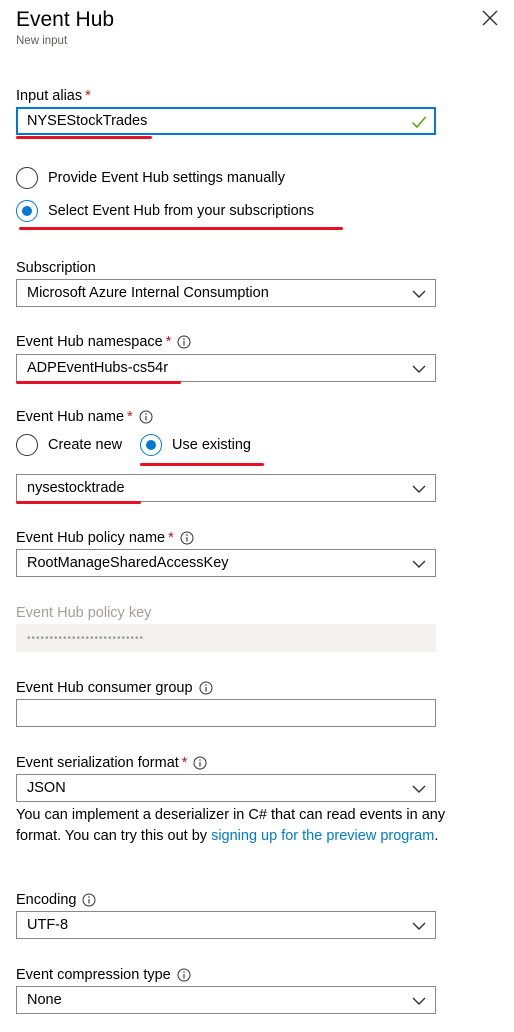 This screenshot has width=514, height=1032. Describe the element at coordinates (103, 342) in the screenshot. I see `namespace-label: Event Hub namespace *` at that location.